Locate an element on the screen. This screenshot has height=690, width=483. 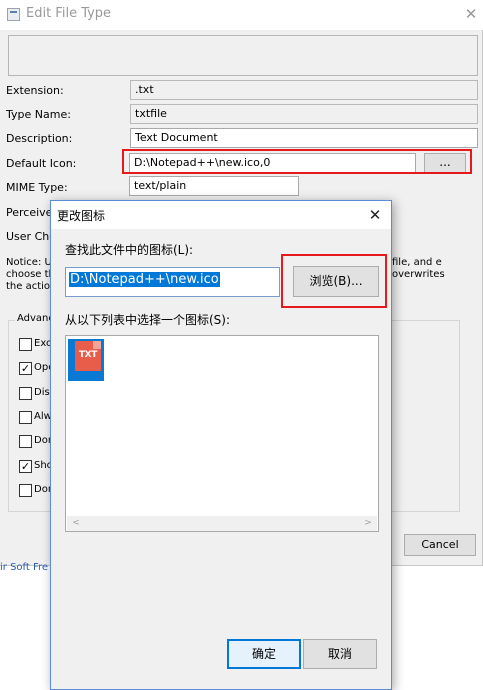
default-icon-label: Default Icon: is located at coordinates (41, 163).